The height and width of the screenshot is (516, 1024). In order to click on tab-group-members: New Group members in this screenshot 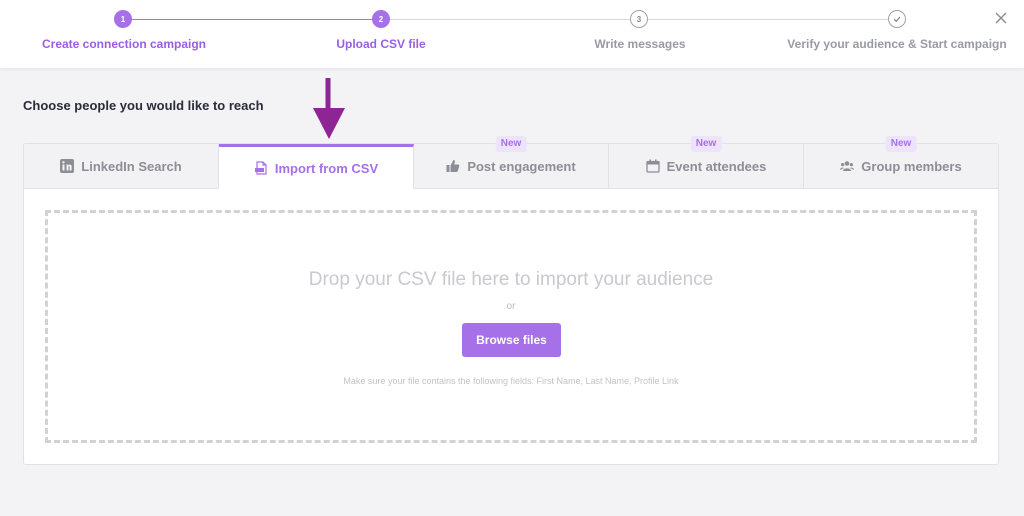, I will do `click(901, 162)`.